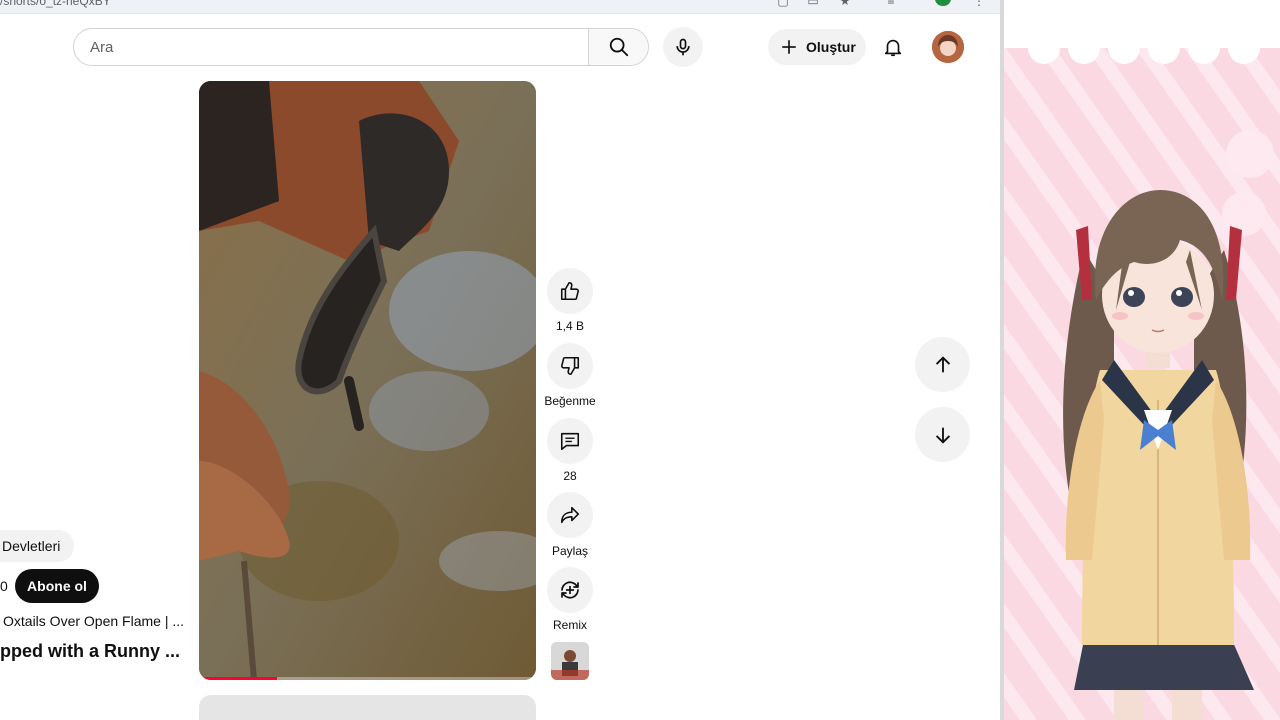  What do you see at coordinates (37, 546) in the screenshot?
I see `topic-chip: Devletleri` at bounding box center [37, 546].